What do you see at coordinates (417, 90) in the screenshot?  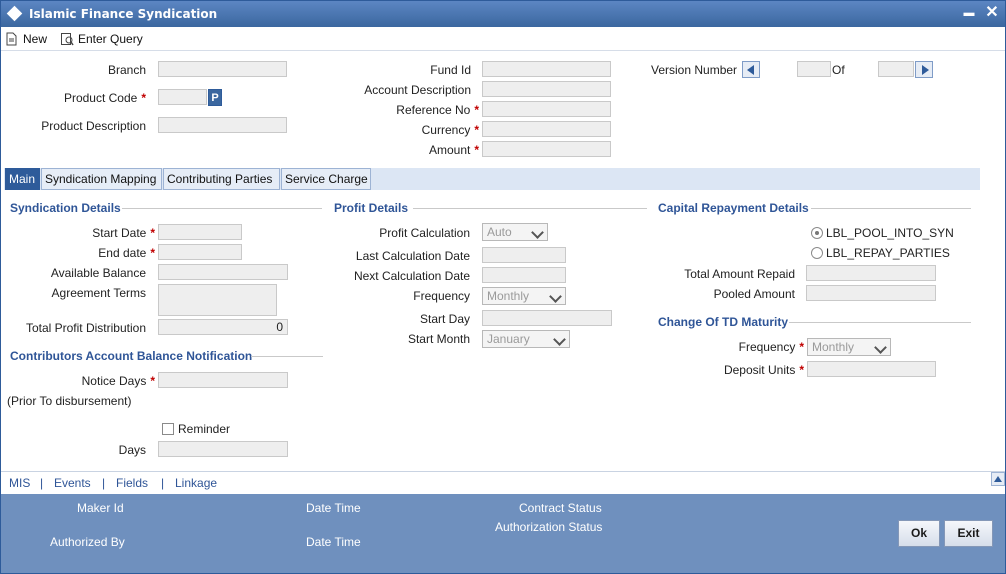 I see `account-description-label: Account Description` at bounding box center [417, 90].